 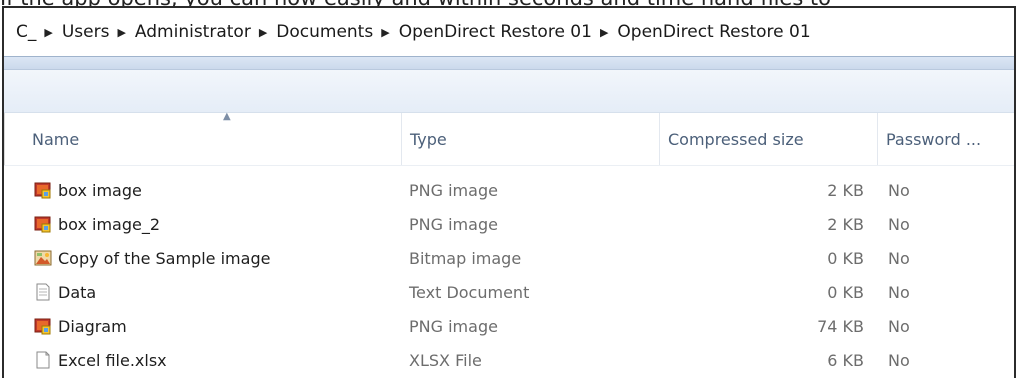 I want to click on file-name: box image, so click(x=100, y=190).